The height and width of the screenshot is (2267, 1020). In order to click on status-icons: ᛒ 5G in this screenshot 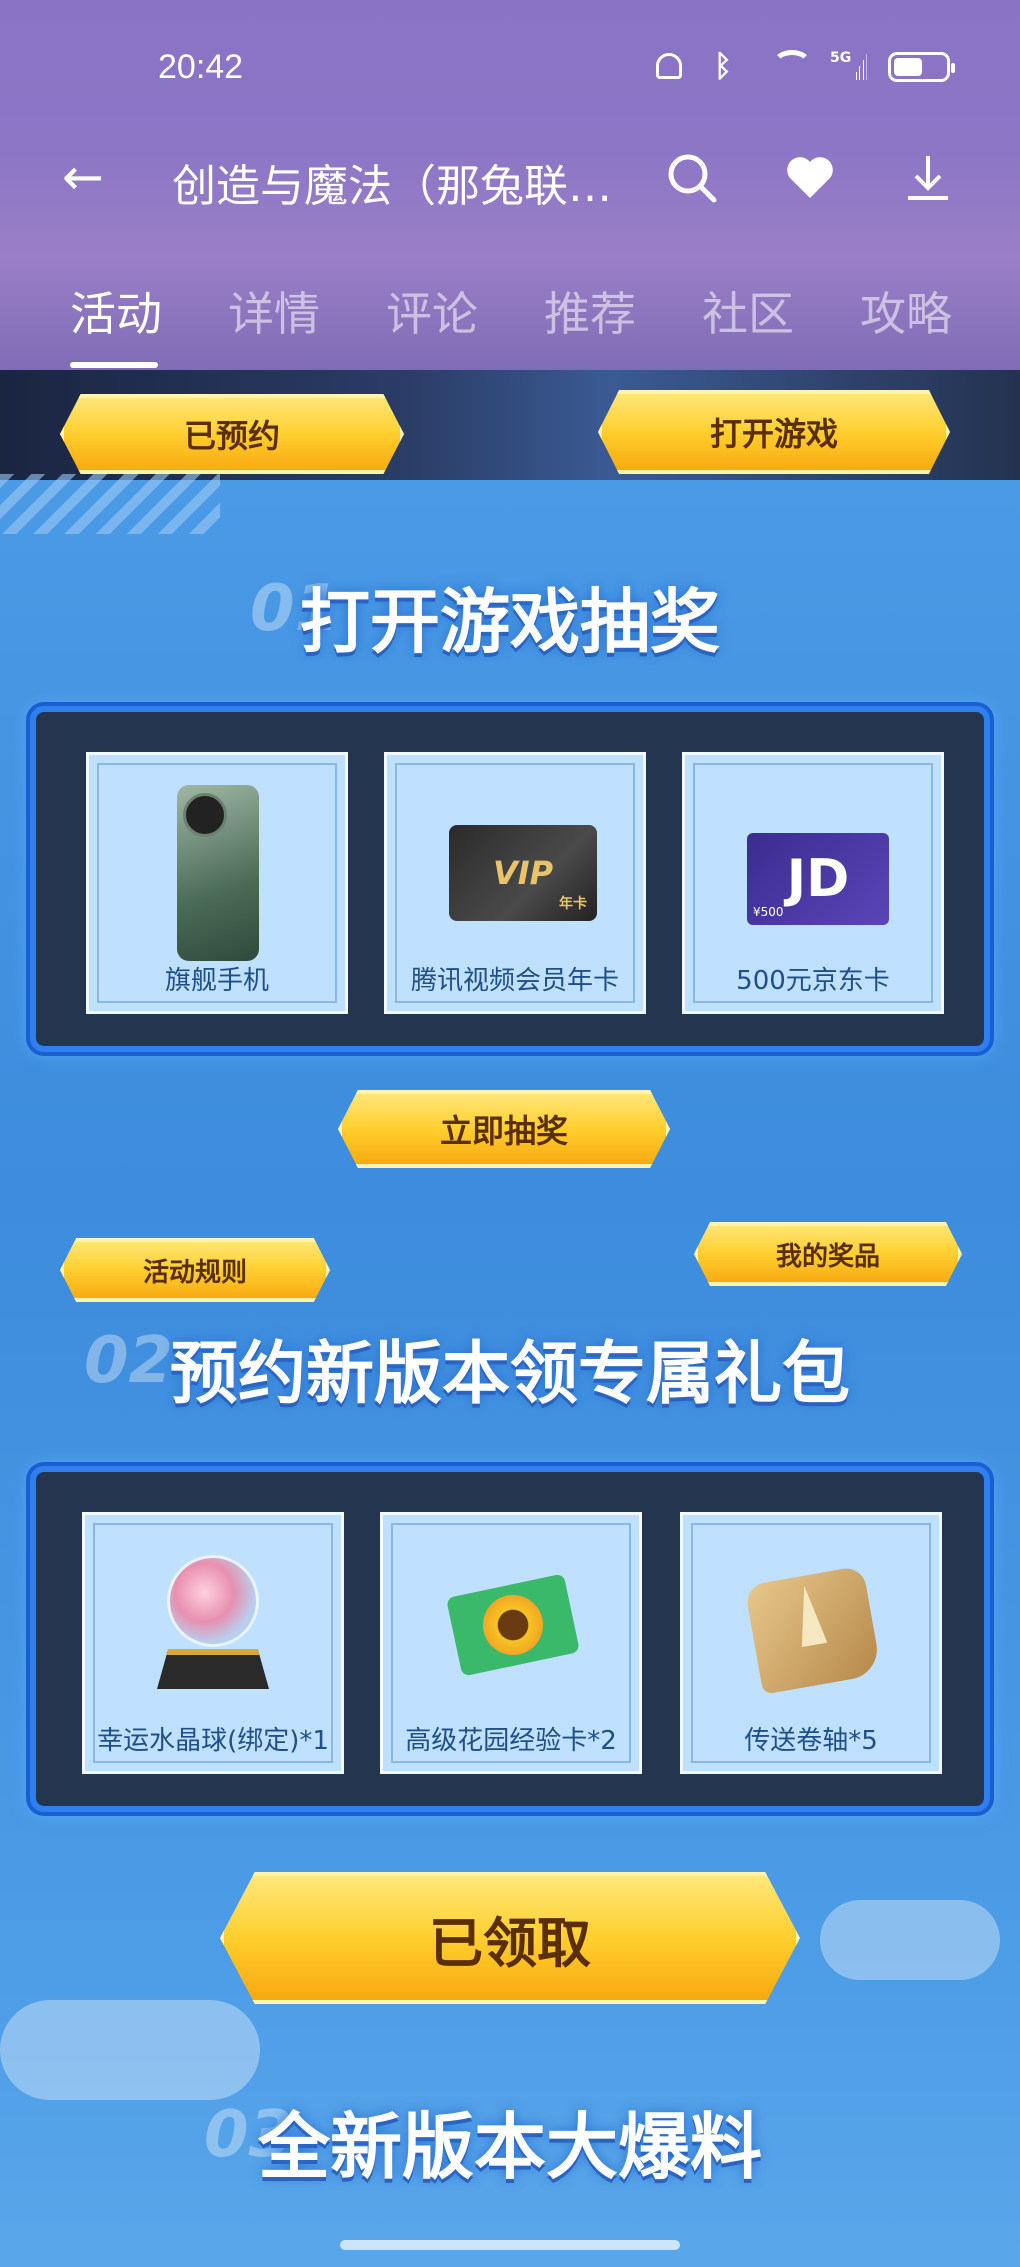, I will do `click(805, 66)`.